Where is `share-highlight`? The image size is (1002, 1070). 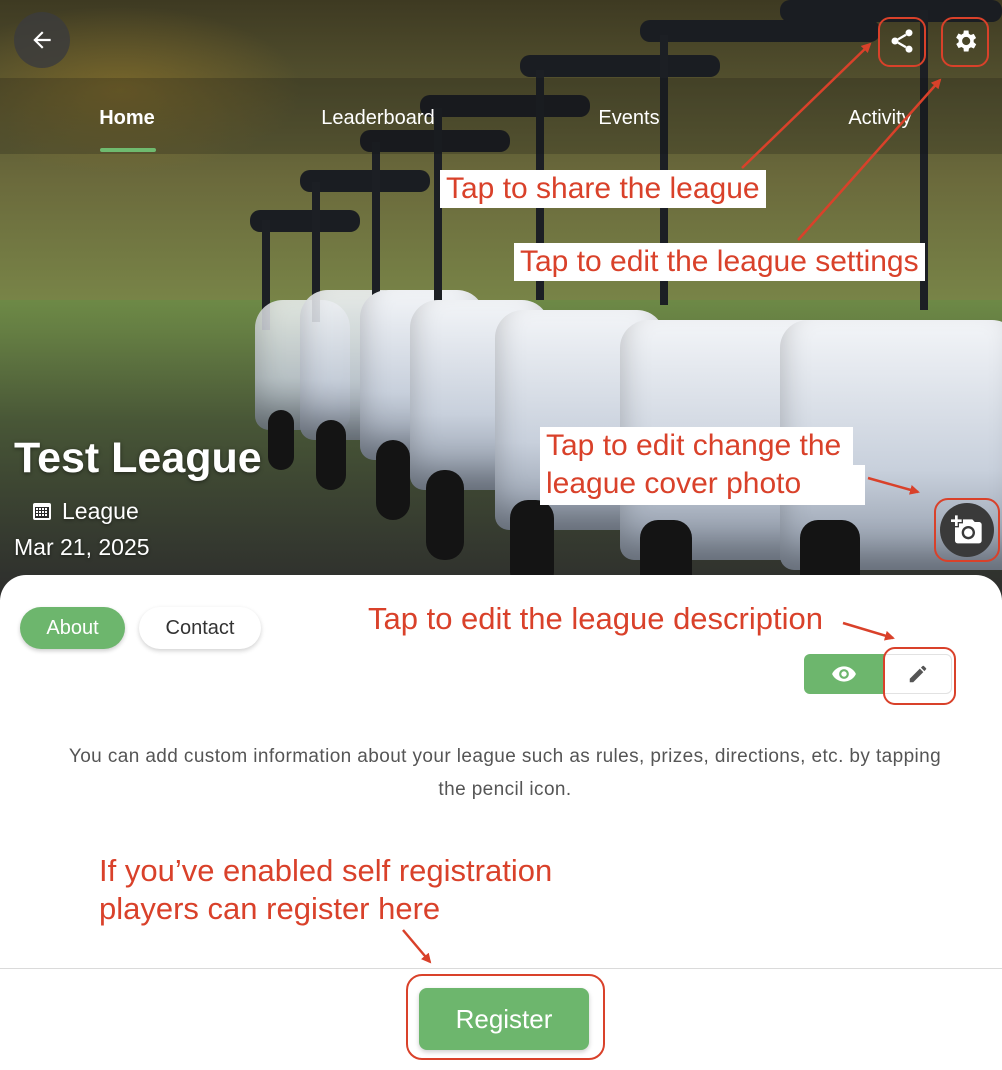
share-highlight is located at coordinates (902, 42).